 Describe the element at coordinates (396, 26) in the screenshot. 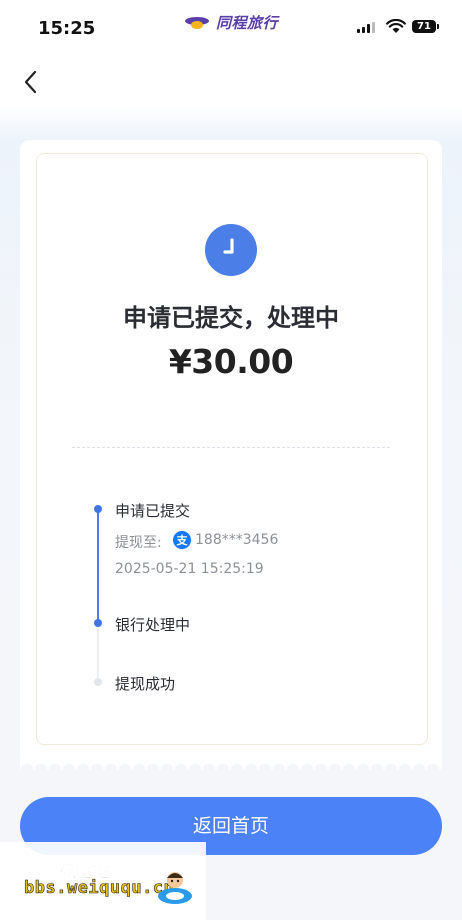

I see `wifi-icon` at that location.